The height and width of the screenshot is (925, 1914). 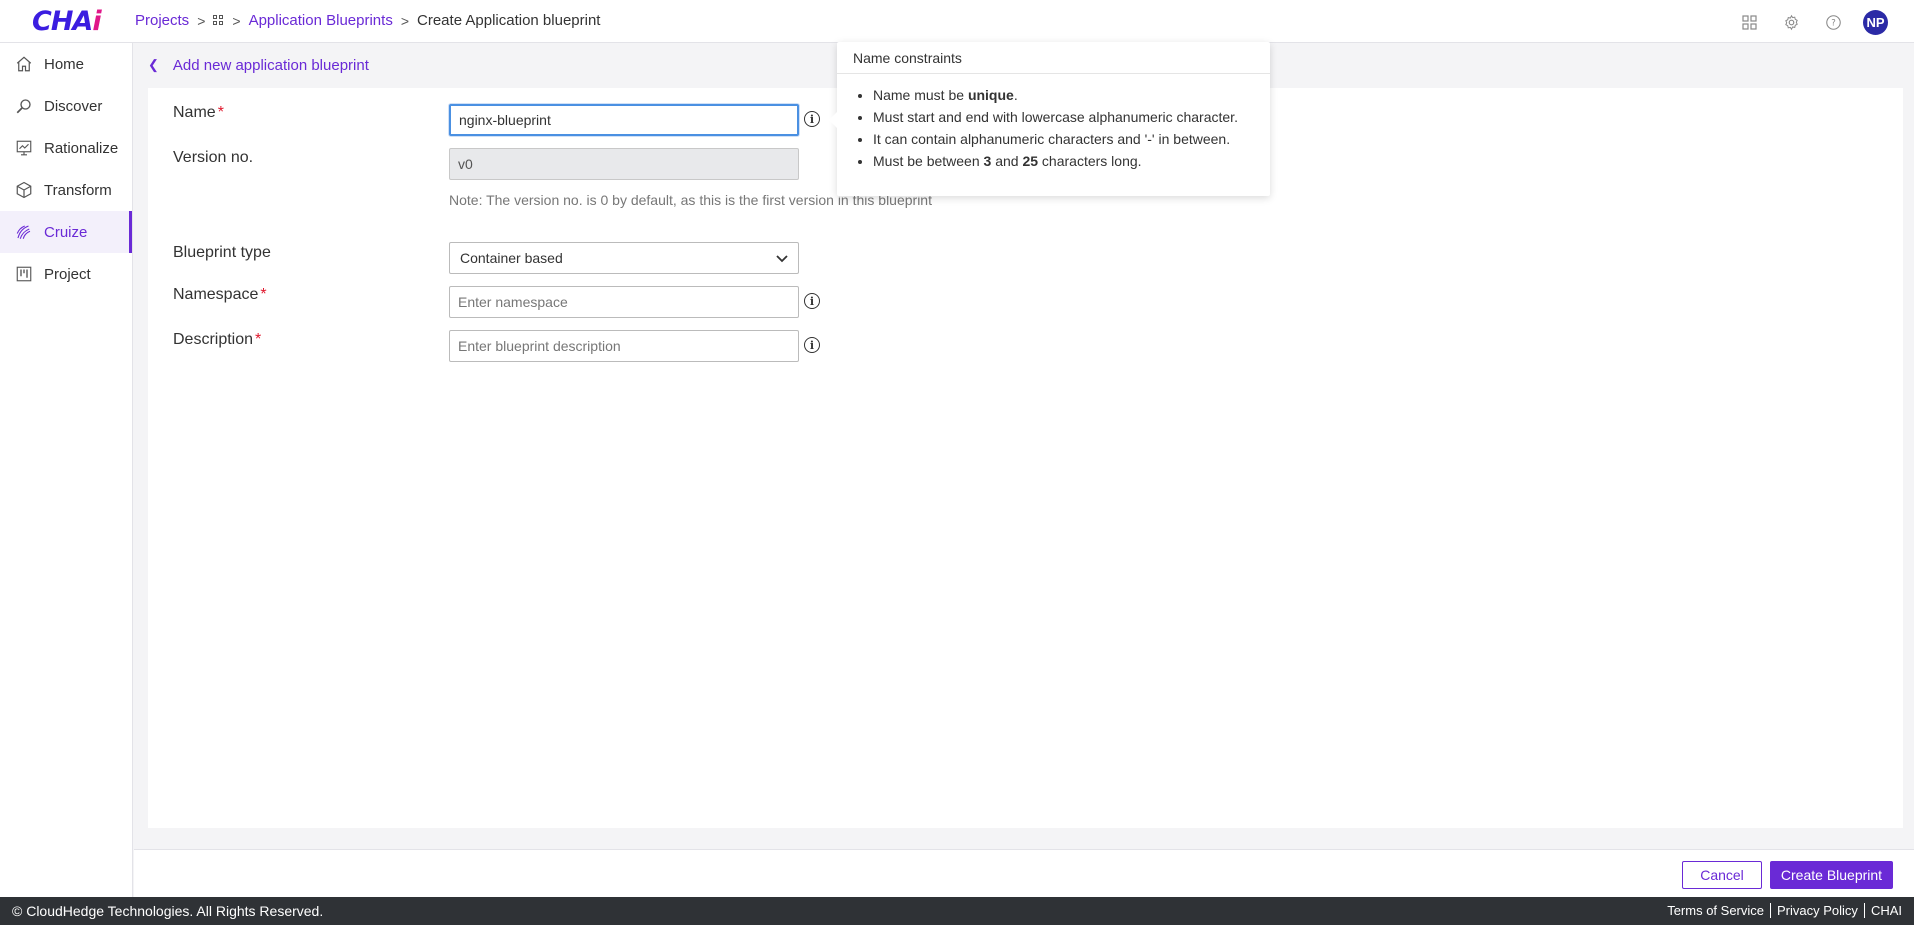 What do you see at coordinates (194, 112) in the screenshot?
I see `name-label-text: Name` at bounding box center [194, 112].